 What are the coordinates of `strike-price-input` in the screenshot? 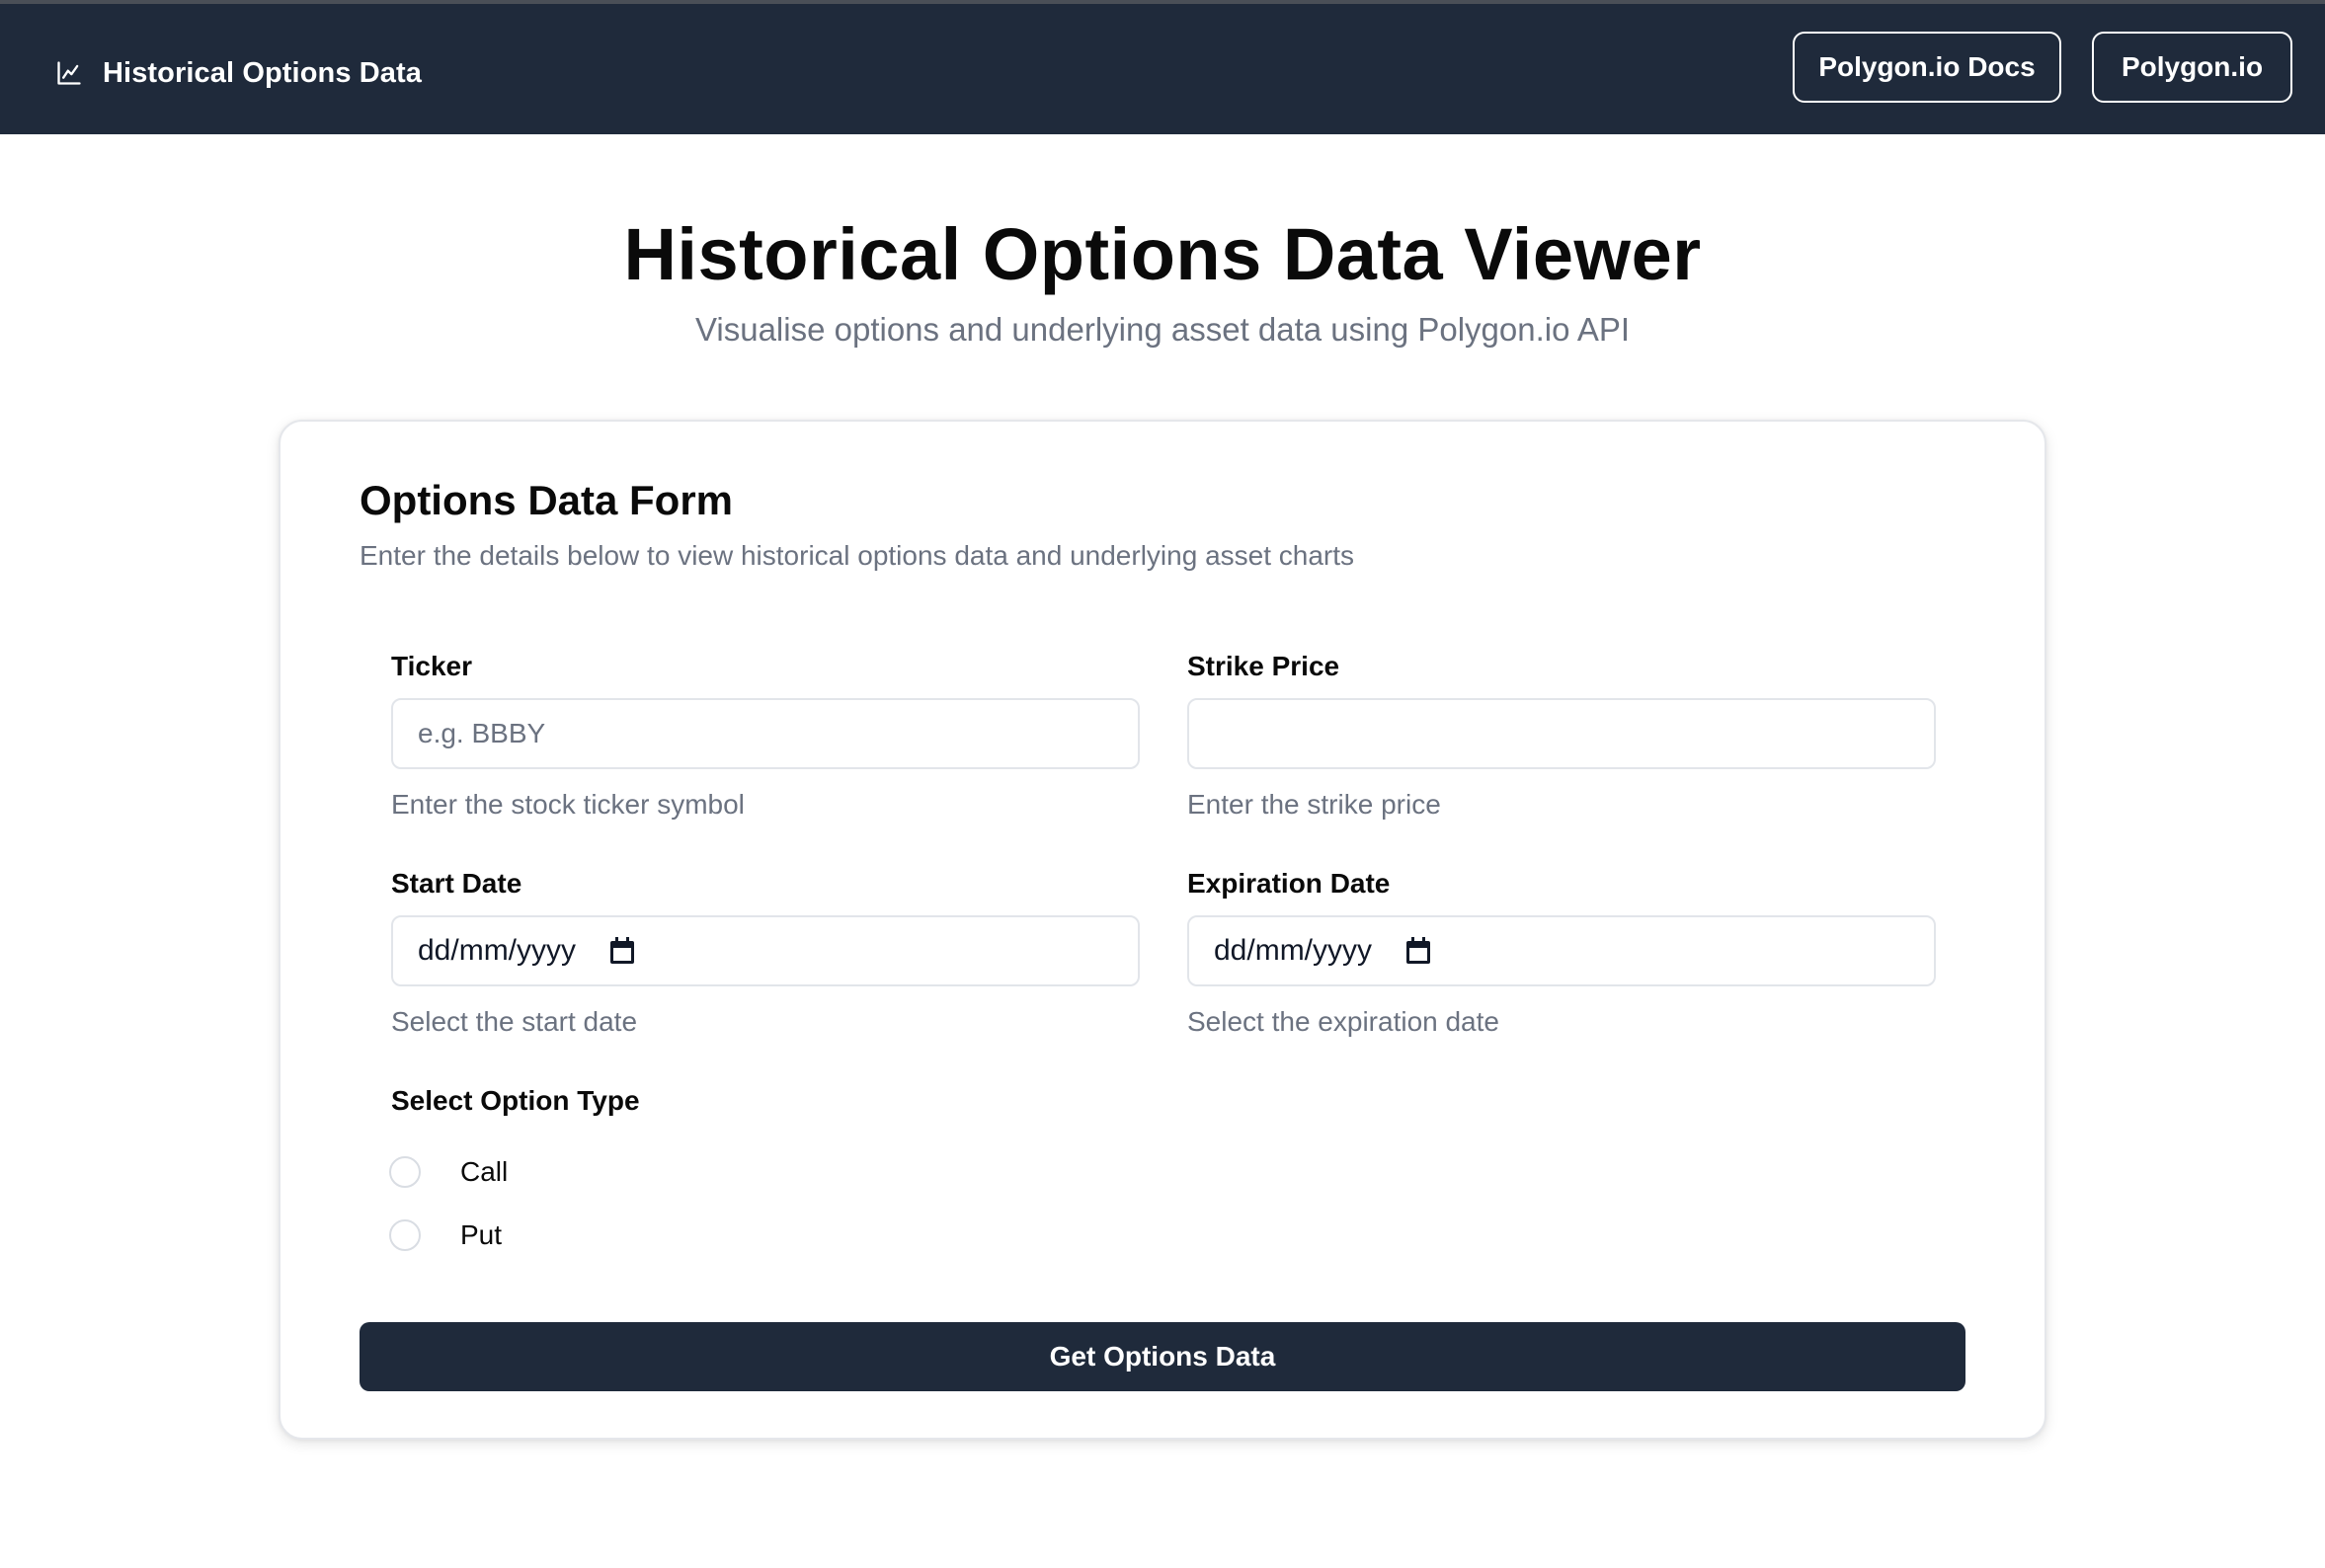 It's located at (1561, 733).